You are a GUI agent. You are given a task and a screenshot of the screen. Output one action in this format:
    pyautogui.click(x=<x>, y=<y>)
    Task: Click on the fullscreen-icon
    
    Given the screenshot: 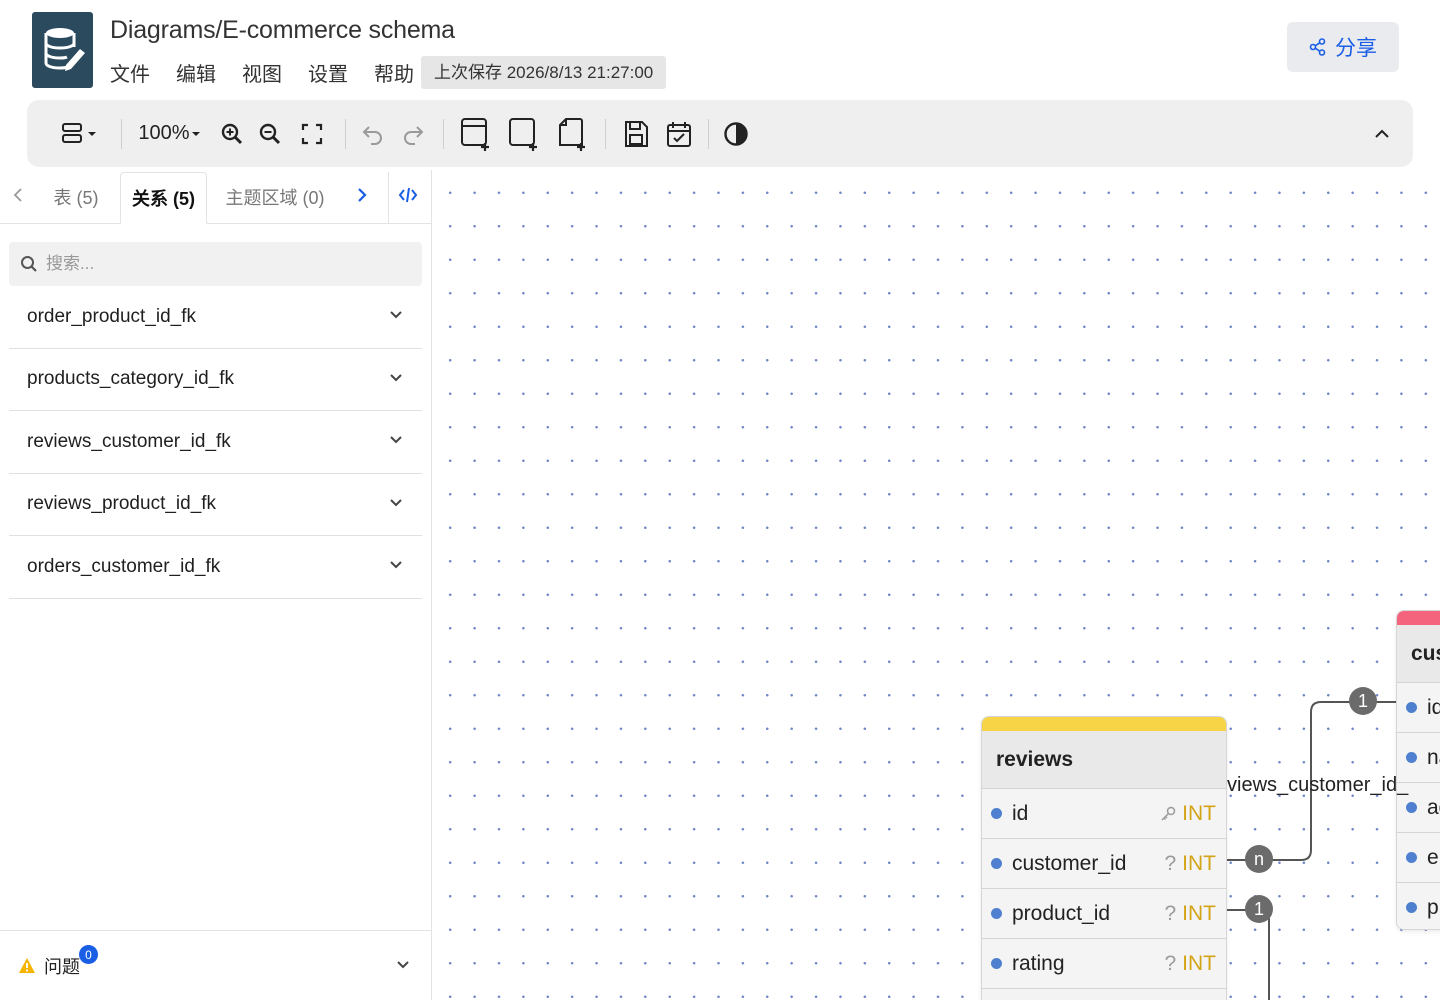 What is the action you would take?
    pyautogui.click(x=312, y=133)
    